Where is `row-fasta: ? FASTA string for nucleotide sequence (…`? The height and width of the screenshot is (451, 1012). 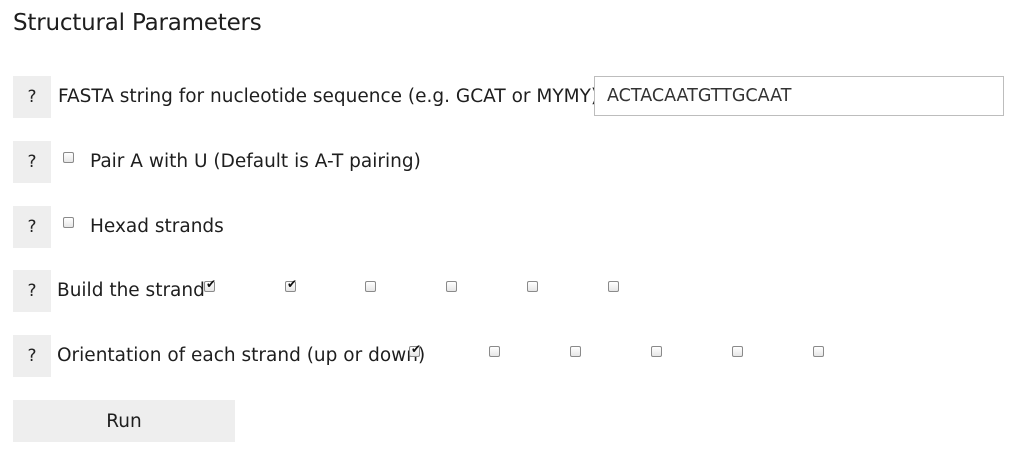
row-fasta: ? FASTA string for nucleotide sequence (… is located at coordinates (508, 97).